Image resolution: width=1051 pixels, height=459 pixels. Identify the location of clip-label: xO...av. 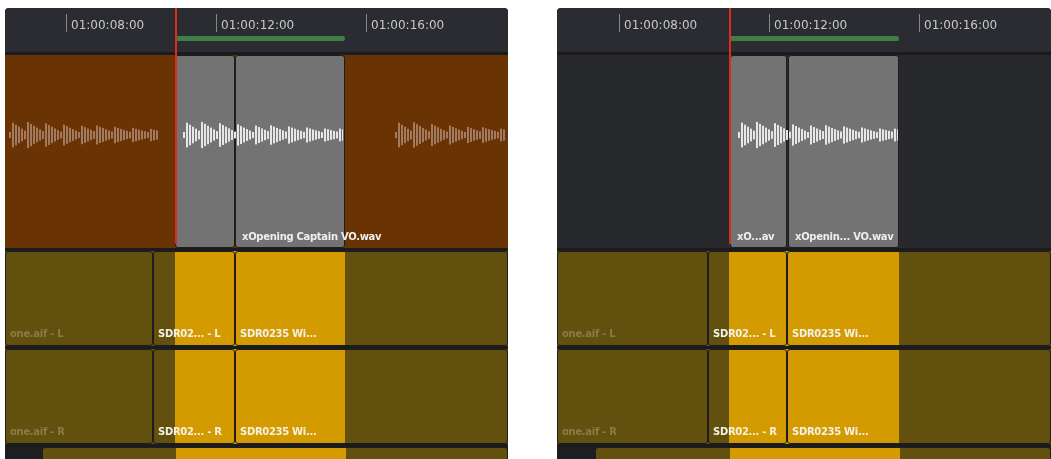
(756, 236).